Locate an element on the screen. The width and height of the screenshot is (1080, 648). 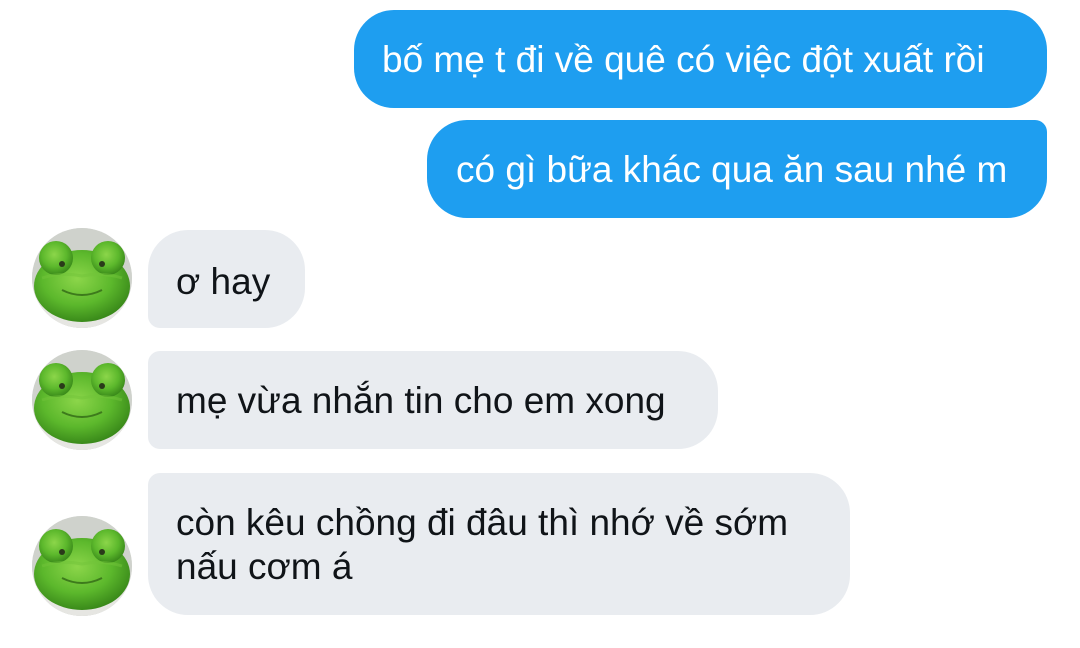
message-bubble-received: ơ hay is located at coordinates (226, 279).